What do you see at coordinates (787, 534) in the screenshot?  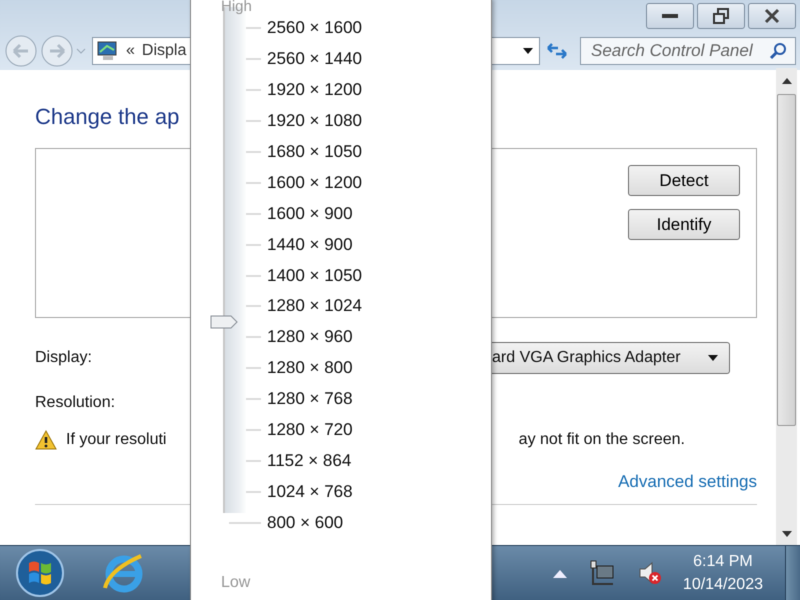 I see `scroll-down-icon` at bounding box center [787, 534].